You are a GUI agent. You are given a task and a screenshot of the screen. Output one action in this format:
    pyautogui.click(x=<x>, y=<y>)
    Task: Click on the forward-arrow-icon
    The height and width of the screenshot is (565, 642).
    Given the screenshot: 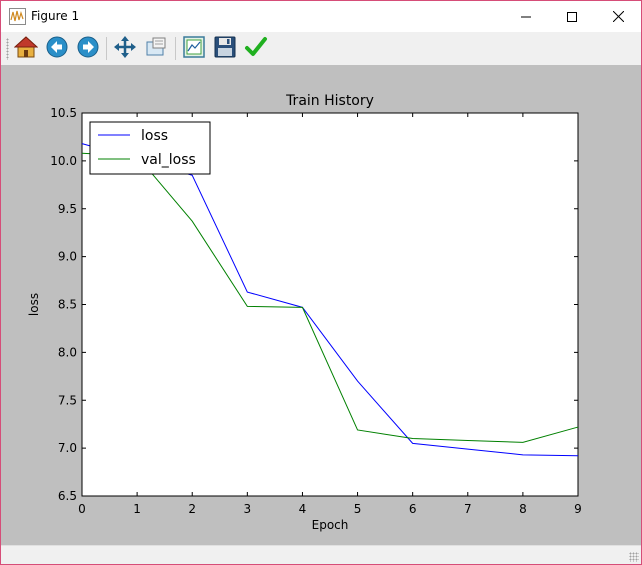 What is the action you would take?
    pyautogui.click(x=88, y=49)
    